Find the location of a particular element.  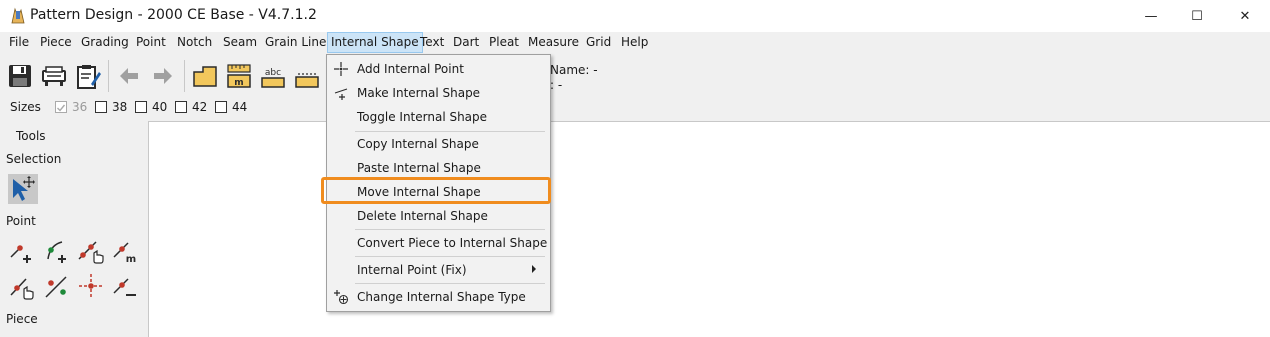

menu-file: File is located at coordinates (19, 42).